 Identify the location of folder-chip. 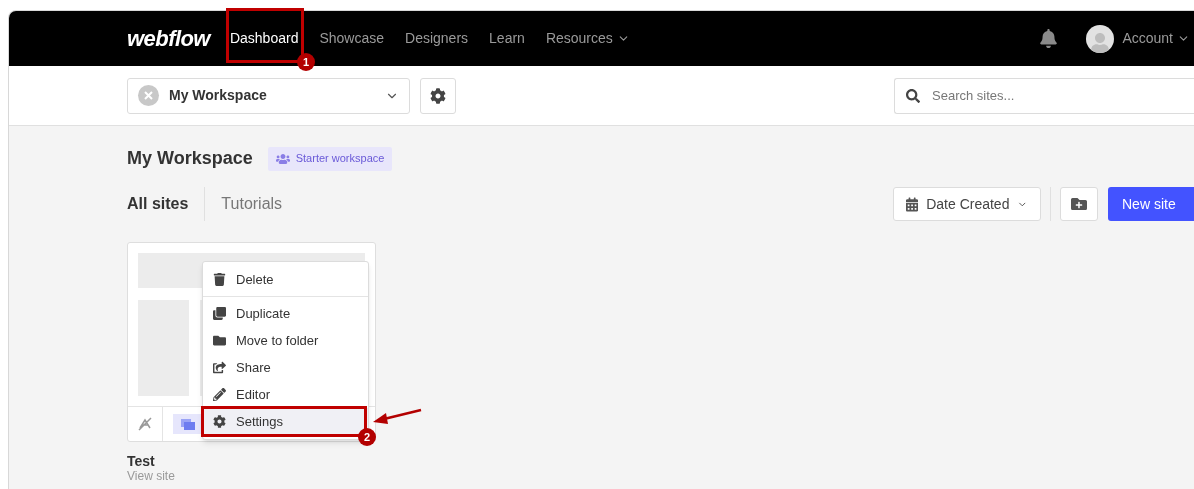
(188, 424).